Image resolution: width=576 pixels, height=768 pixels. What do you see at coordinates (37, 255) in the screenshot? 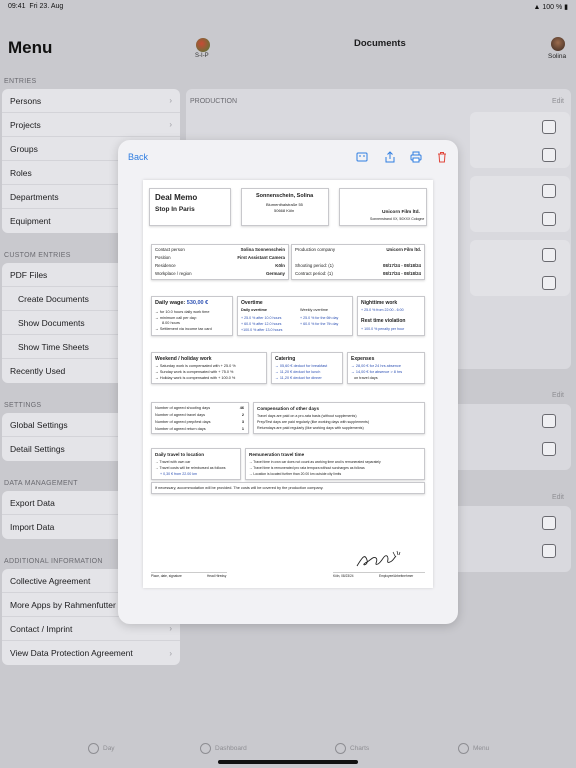
I see `section-custom-label: CUSTOM ENTRIES` at bounding box center [37, 255].